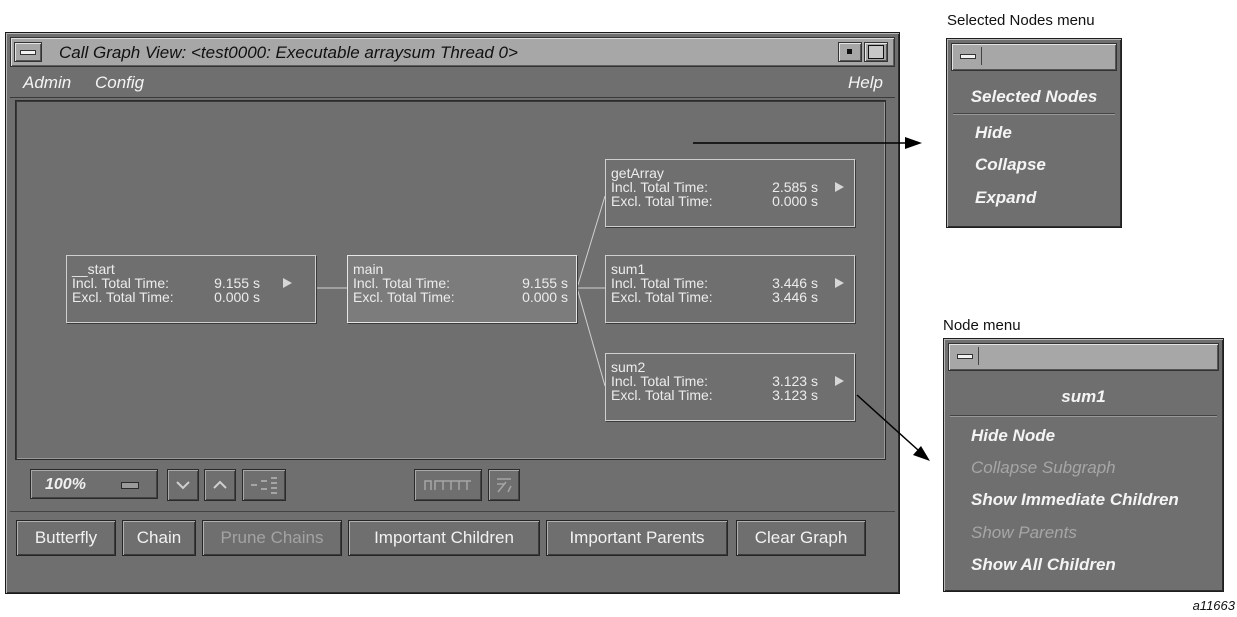  What do you see at coordinates (1034, 100) in the screenshot?
I see `selected-nodes-header: Selected Nodes` at bounding box center [1034, 100].